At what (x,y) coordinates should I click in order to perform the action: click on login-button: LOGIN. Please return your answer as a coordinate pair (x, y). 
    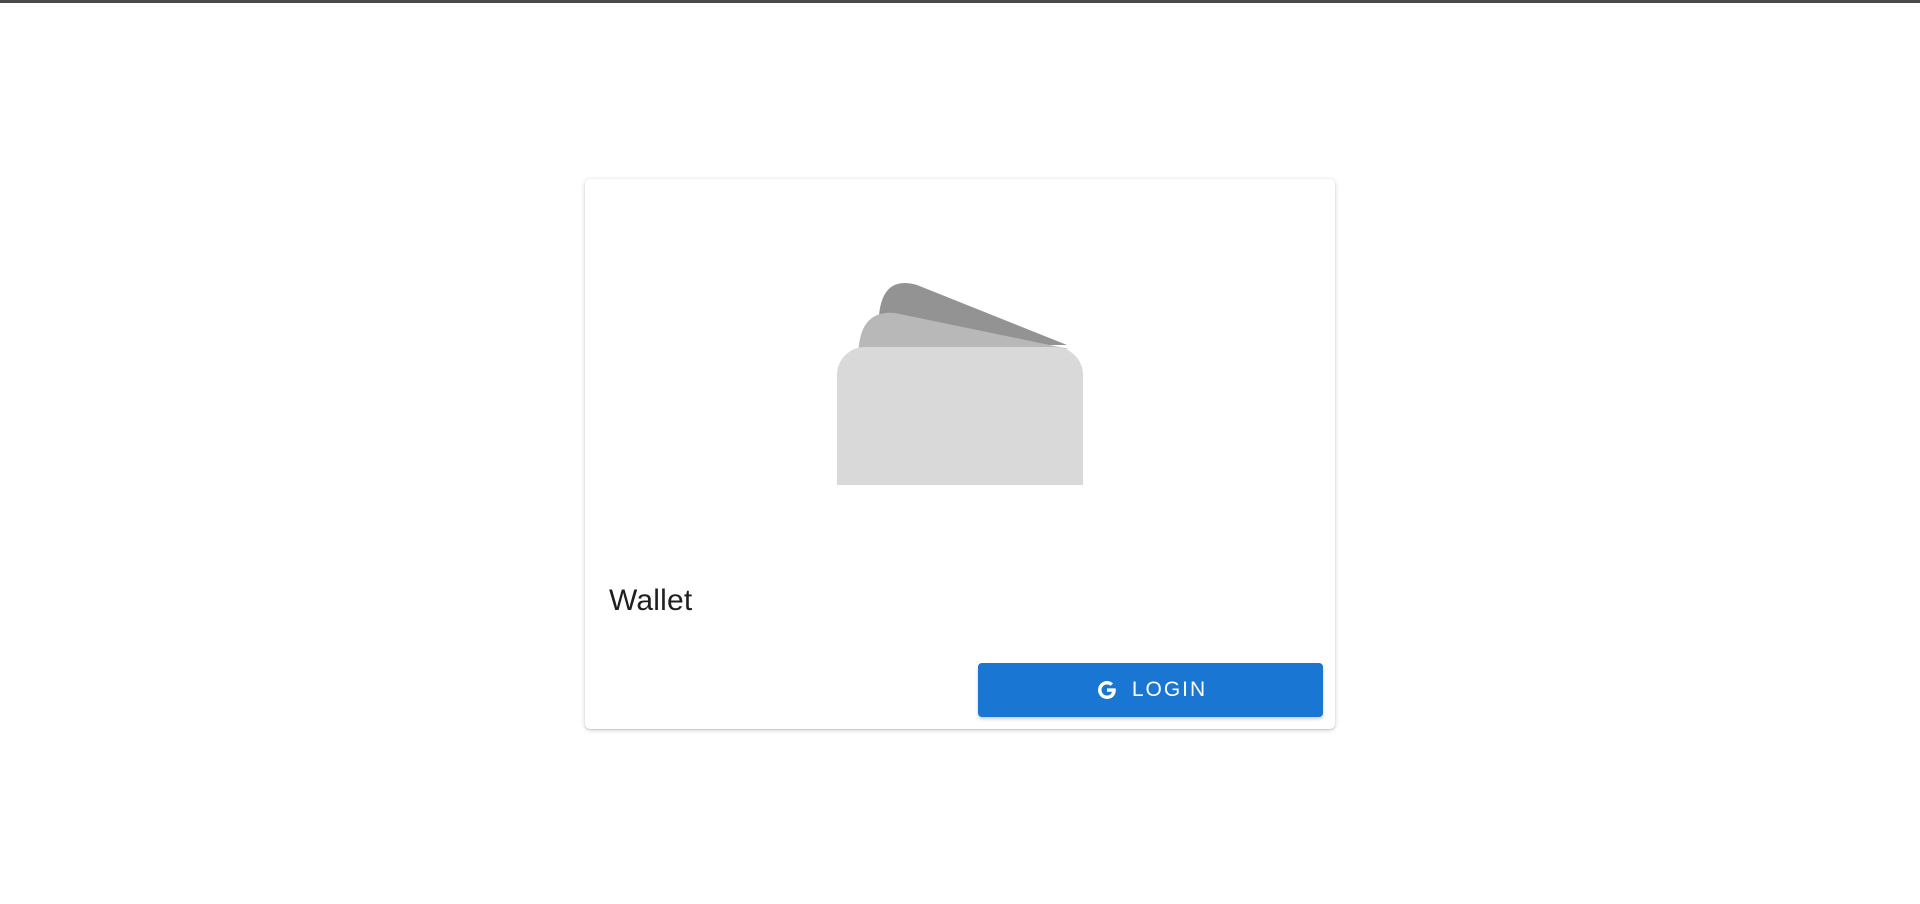
    Looking at the image, I should click on (1150, 690).